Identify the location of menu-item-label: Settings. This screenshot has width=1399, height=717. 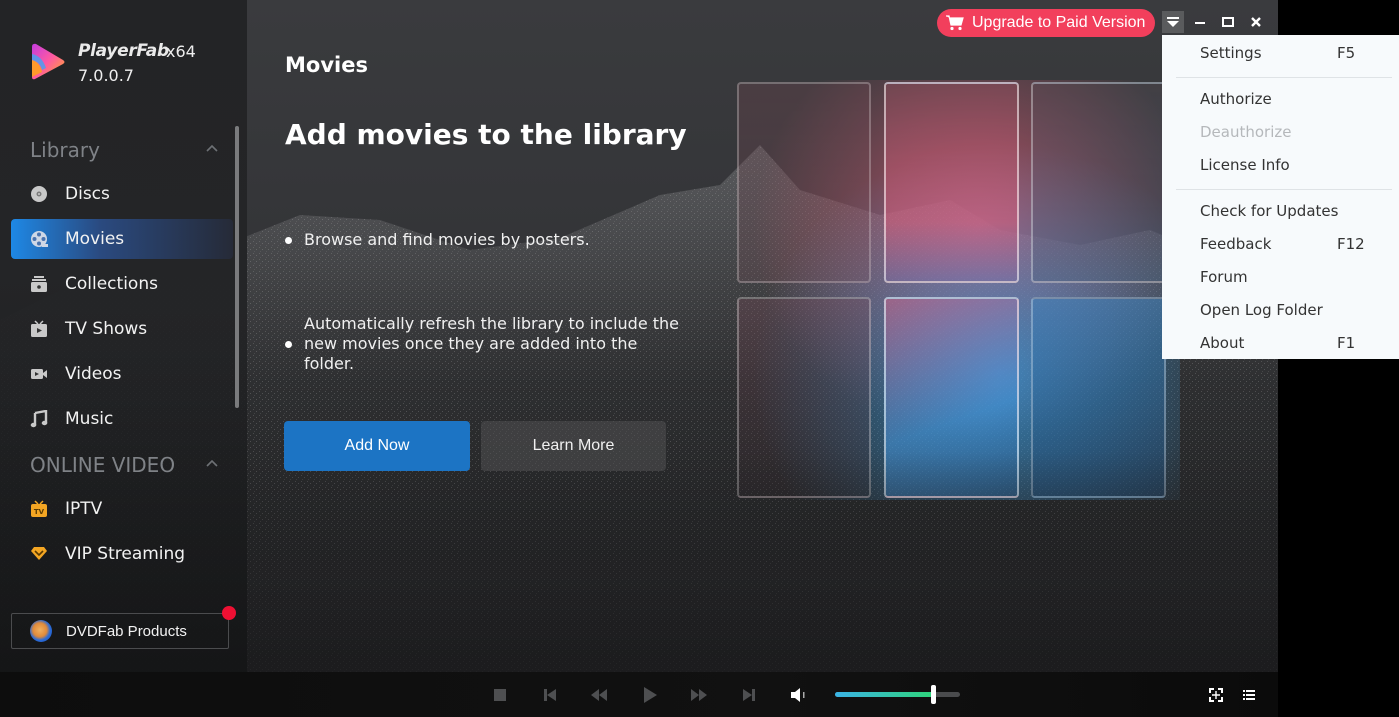
(1231, 53).